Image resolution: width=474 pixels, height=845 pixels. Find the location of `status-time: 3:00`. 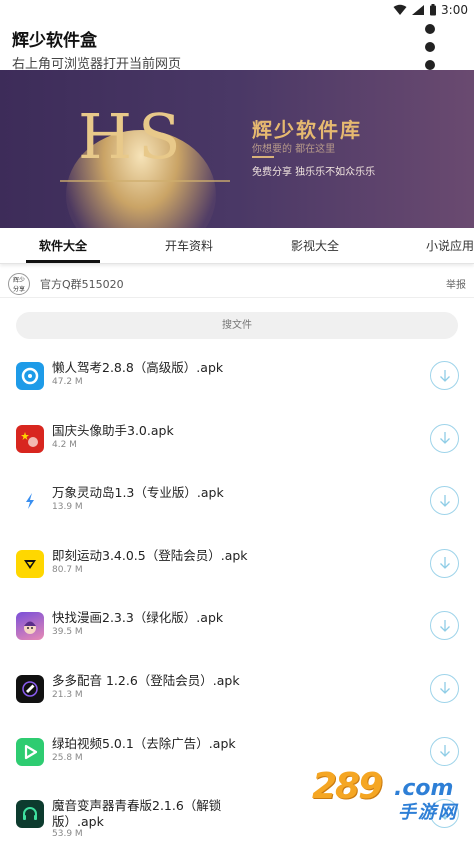

status-time: 3:00 is located at coordinates (454, 10).